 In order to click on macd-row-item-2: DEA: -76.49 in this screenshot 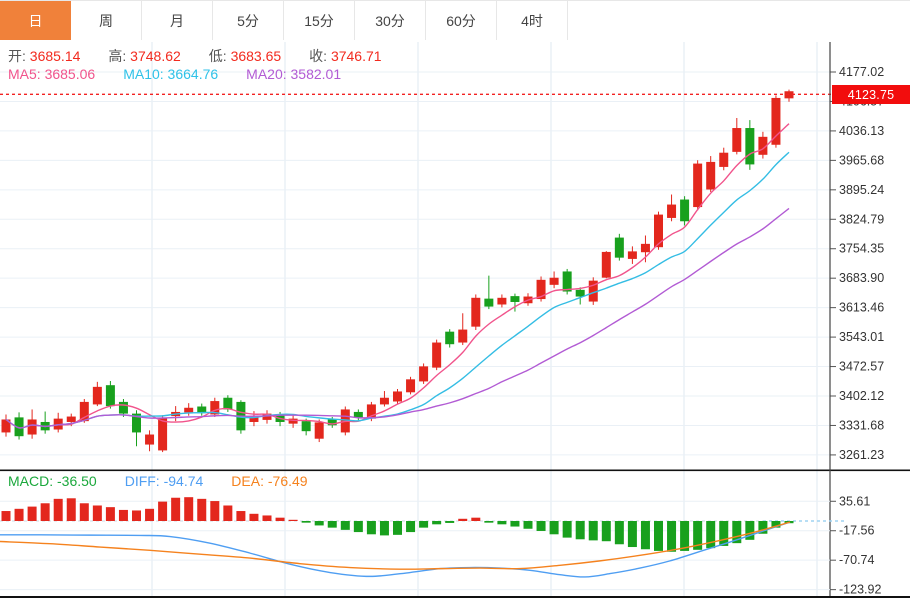, I will do `click(269, 481)`.